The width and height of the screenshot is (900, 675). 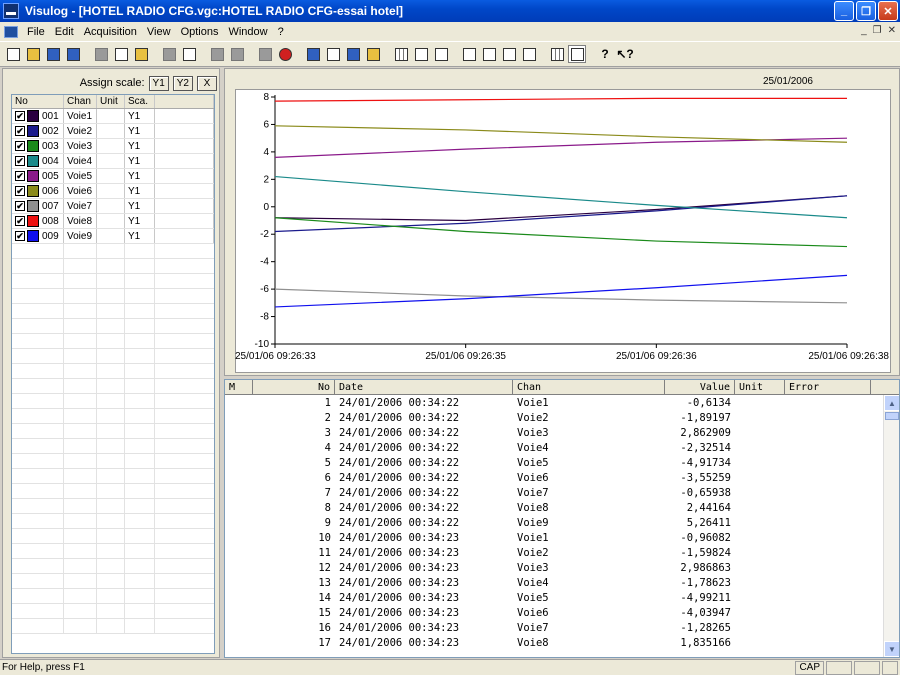 I want to click on assign-x-button: X, so click(x=207, y=83).